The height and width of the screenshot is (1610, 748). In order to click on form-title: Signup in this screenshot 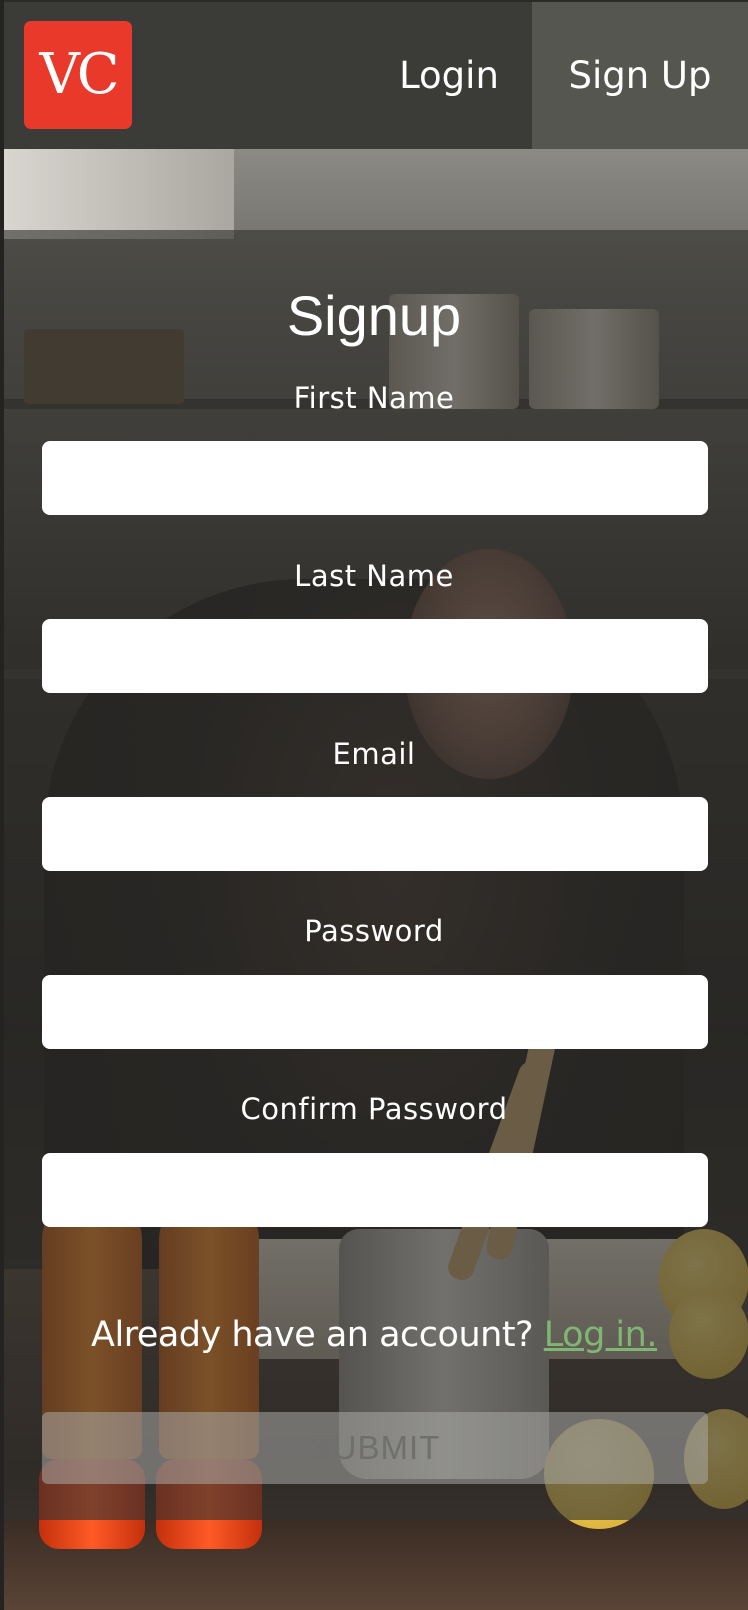, I will do `click(374, 315)`.